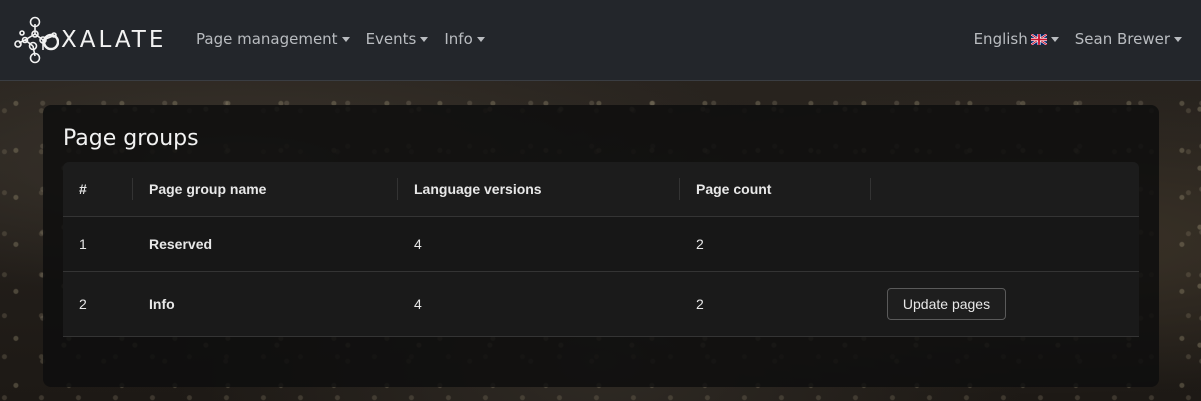 Image resolution: width=1201 pixels, height=401 pixels. What do you see at coordinates (162, 304) in the screenshot?
I see `row-page-group-name: Info` at bounding box center [162, 304].